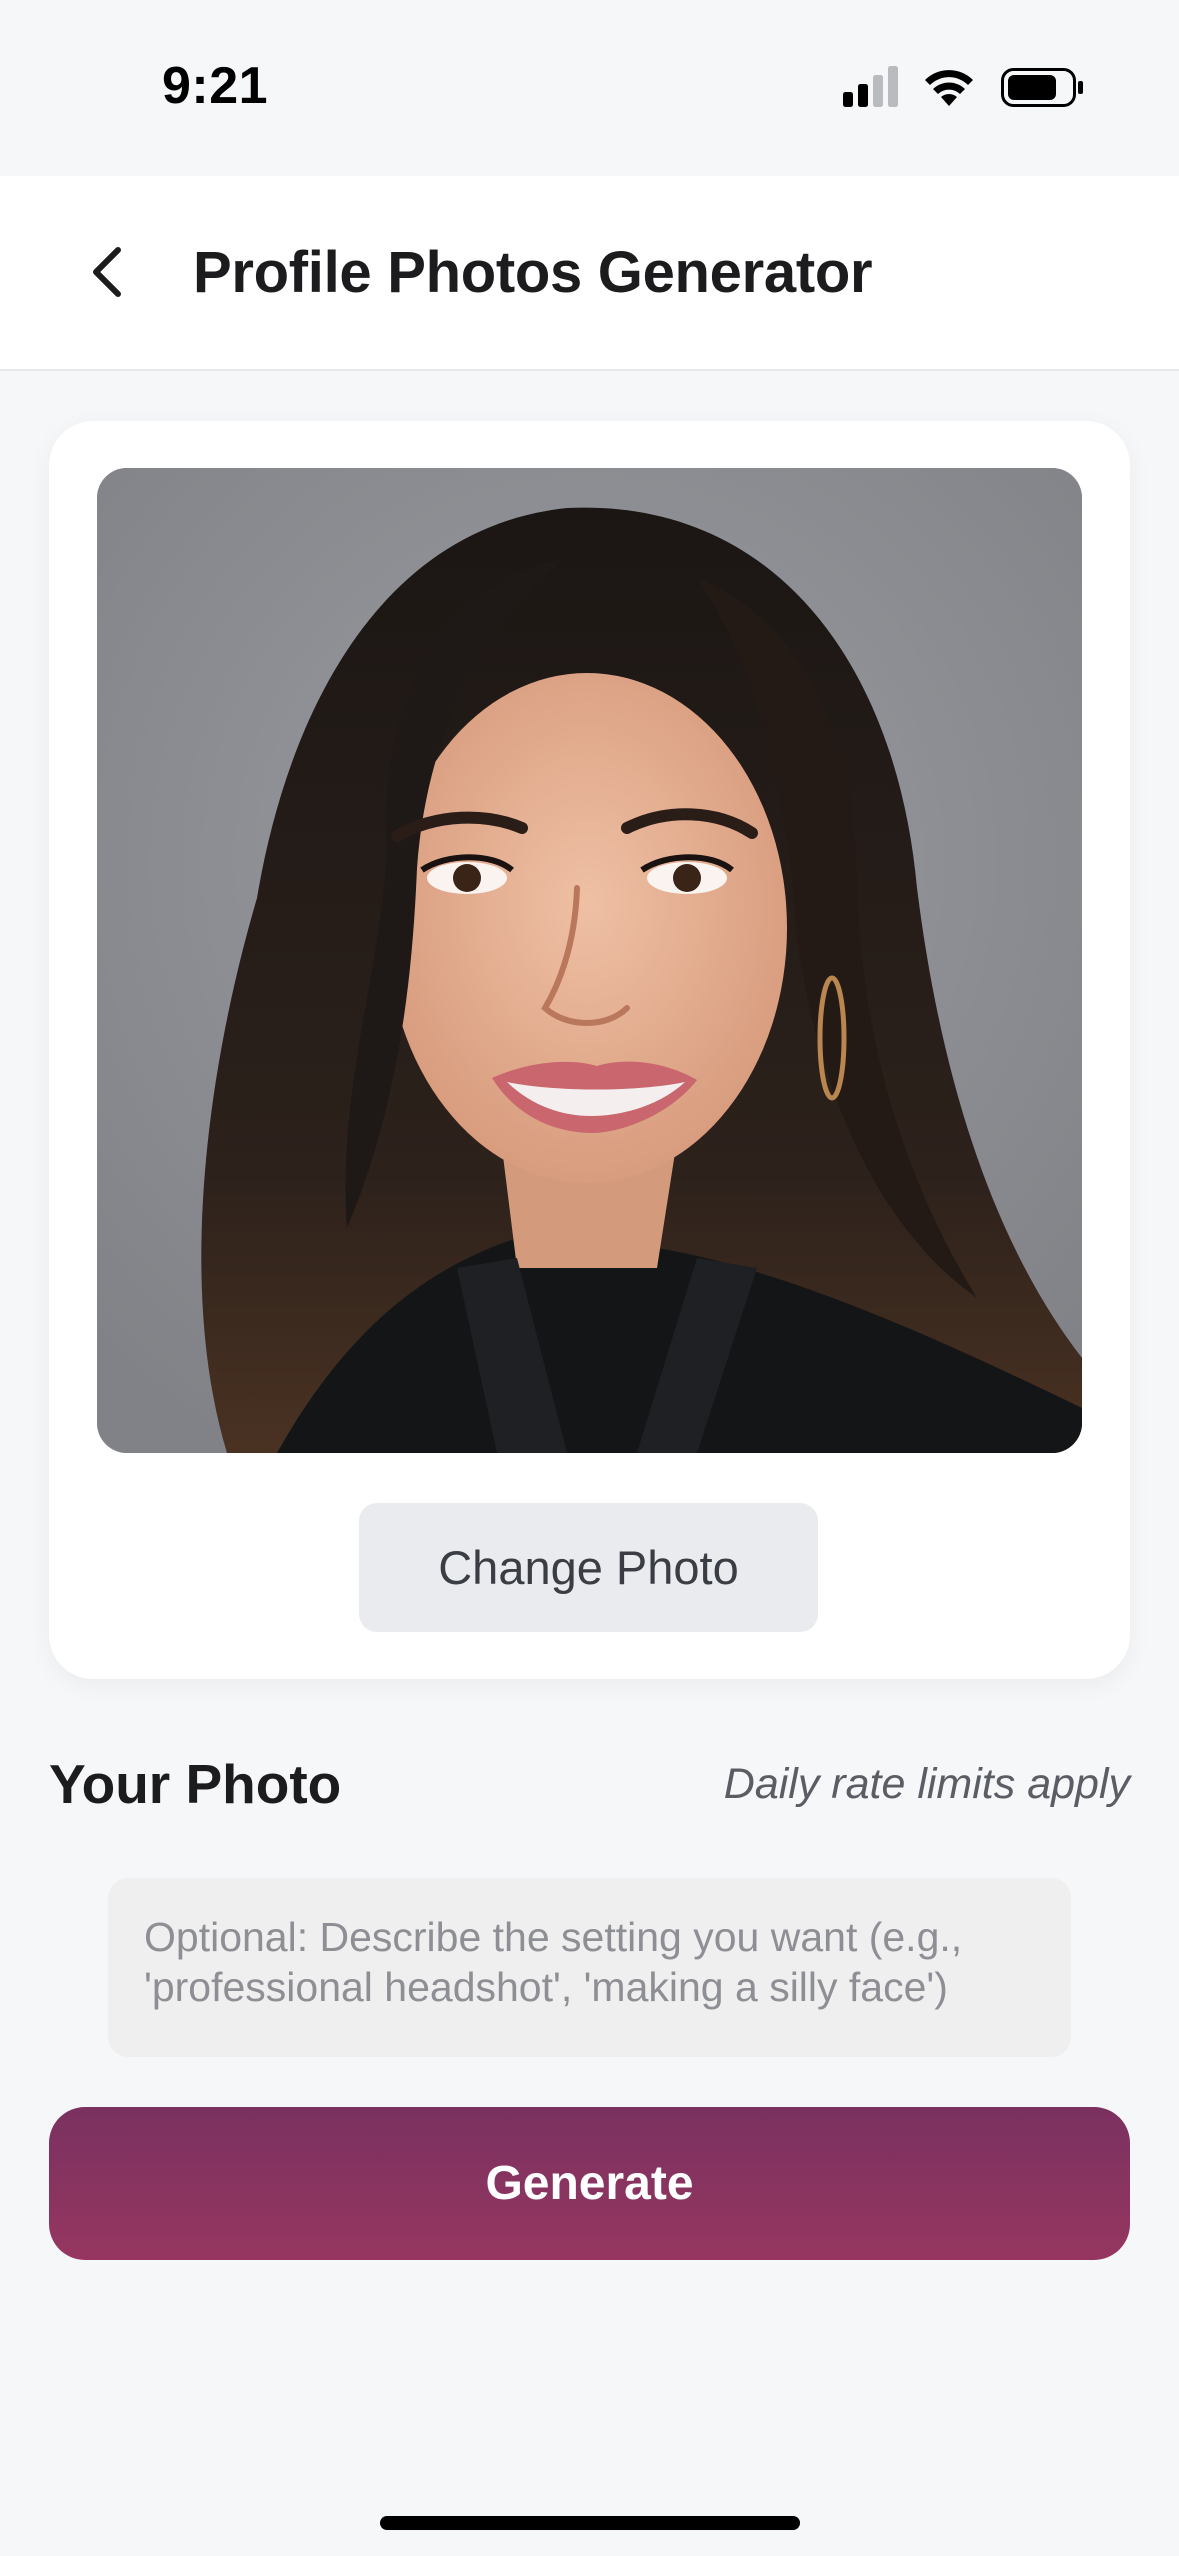 This screenshot has height=2556, width=1179. Describe the element at coordinates (949, 88) in the screenshot. I see `wifi-icon` at that location.